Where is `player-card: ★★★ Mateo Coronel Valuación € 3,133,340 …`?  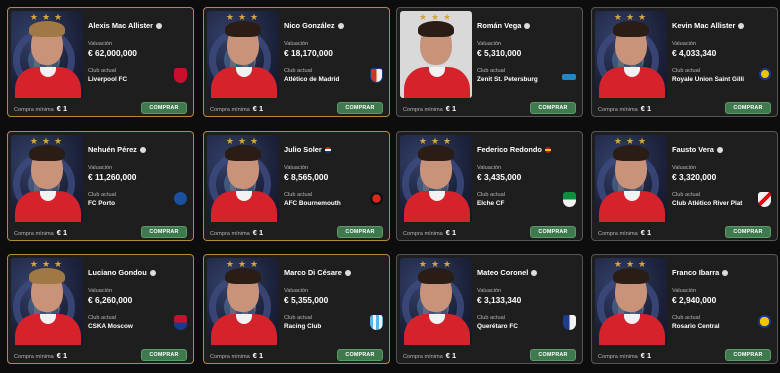
player-card: ★★★ Mateo Coronel Valuación € 3,133,340 … is located at coordinates (489, 309).